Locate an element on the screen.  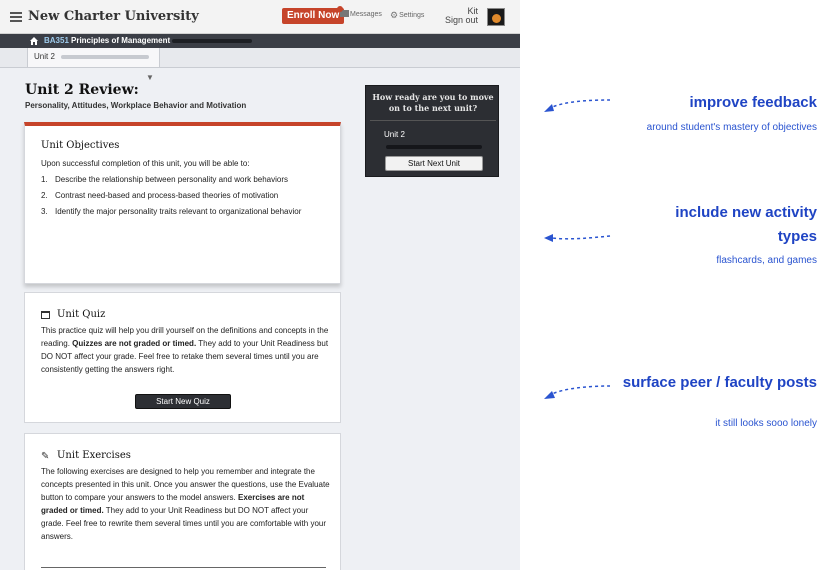
messages-icon is located at coordinates (343, 11).